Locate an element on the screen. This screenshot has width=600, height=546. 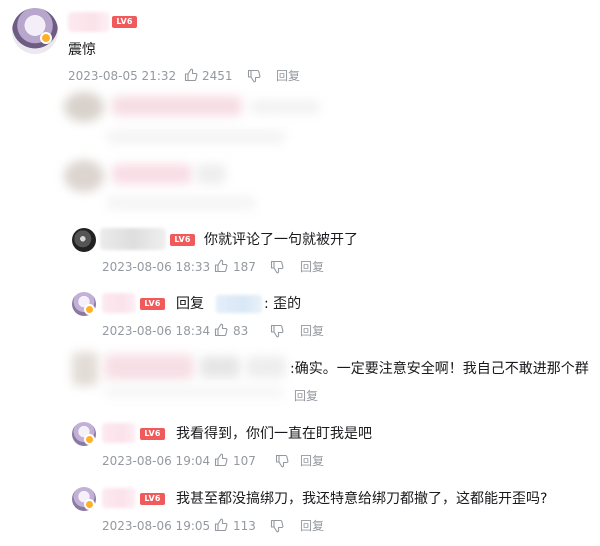
like-count: 187 is located at coordinates (244, 267).